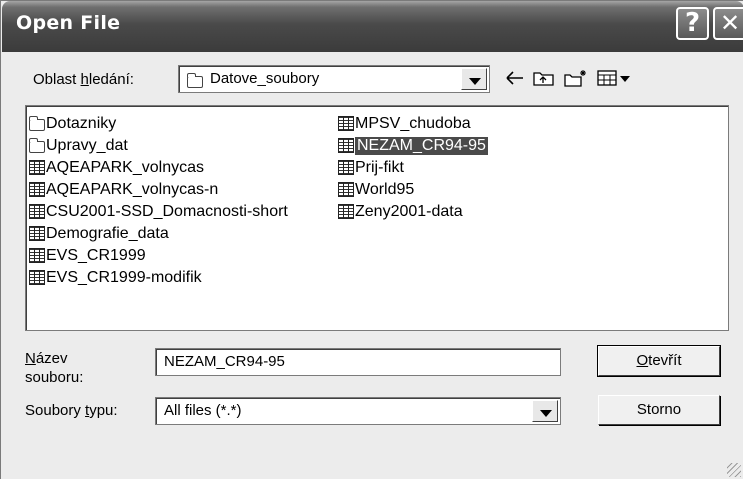 Image resolution: width=743 pixels, height=479 pixels. I want to click on file-name-label: Název souboru:, so click(54, 368).